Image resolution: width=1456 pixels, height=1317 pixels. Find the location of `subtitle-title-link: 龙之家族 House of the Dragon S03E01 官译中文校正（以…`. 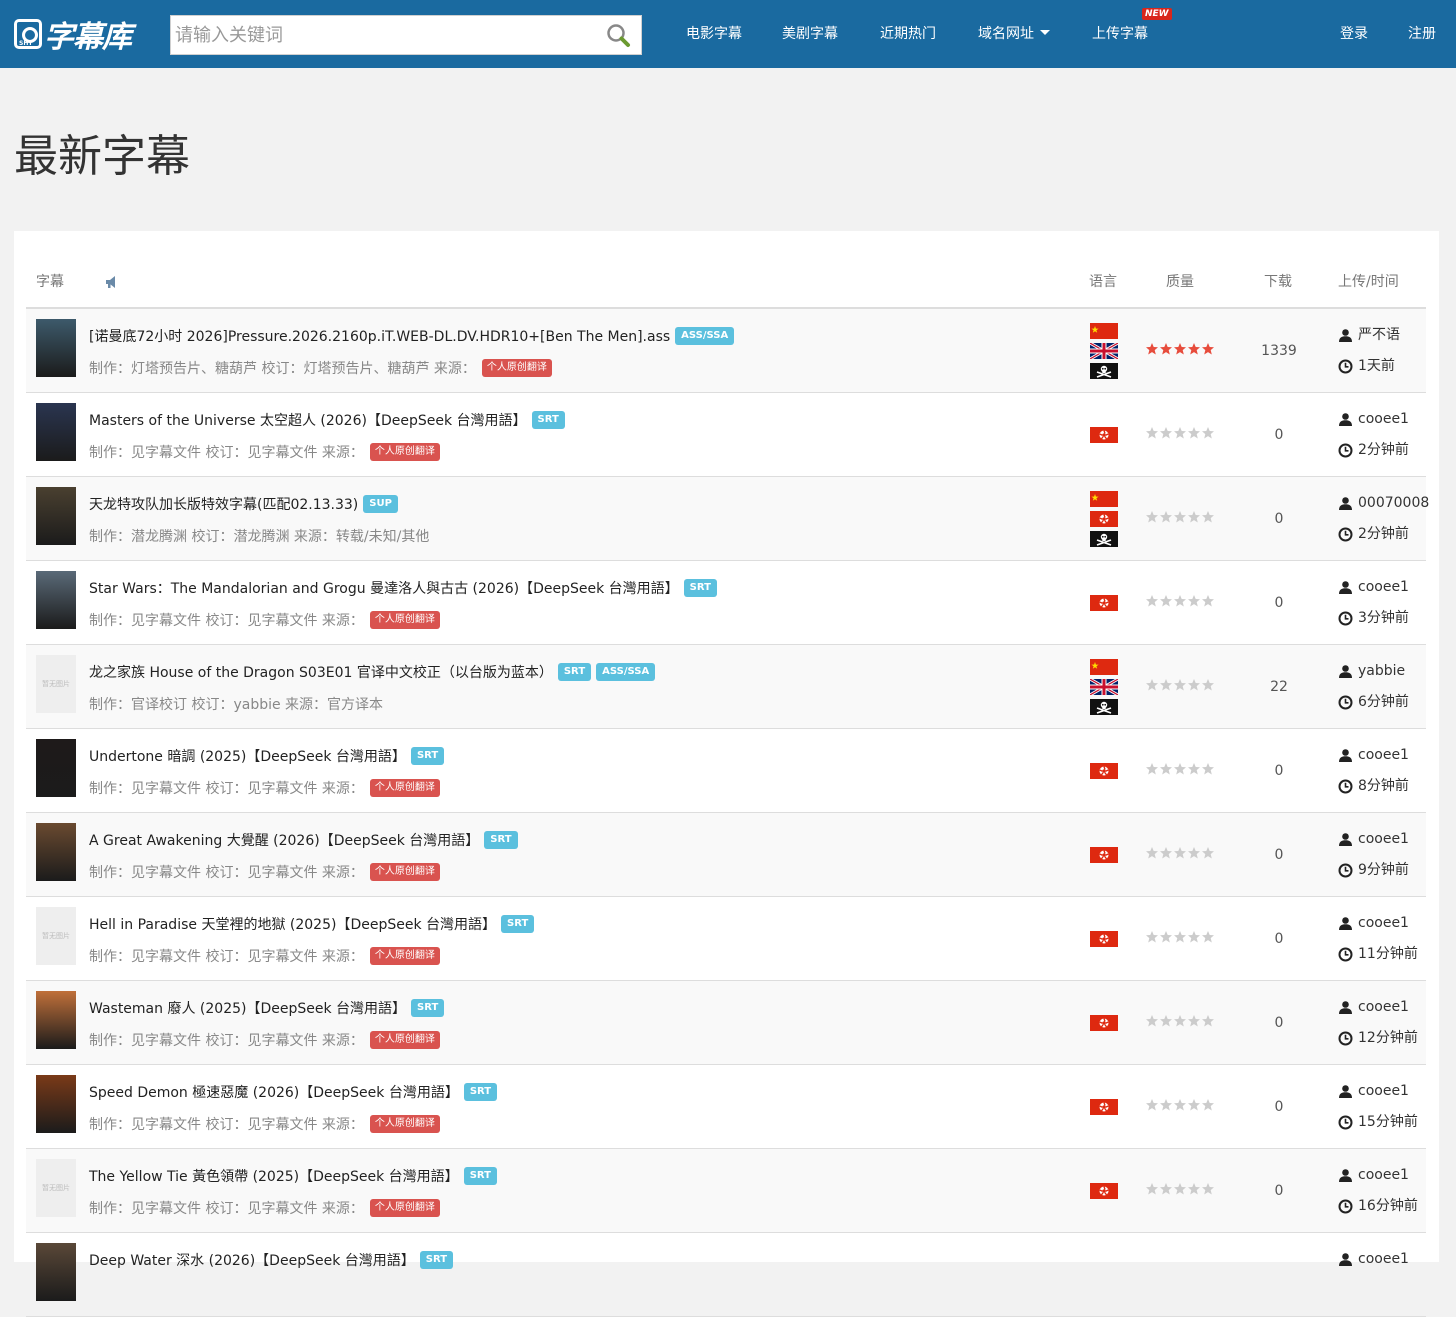

subtitle-title-link: 龙之家族 House of the Dragon S03E01 官译中文校正（以… is located at coordinates (321, 672).